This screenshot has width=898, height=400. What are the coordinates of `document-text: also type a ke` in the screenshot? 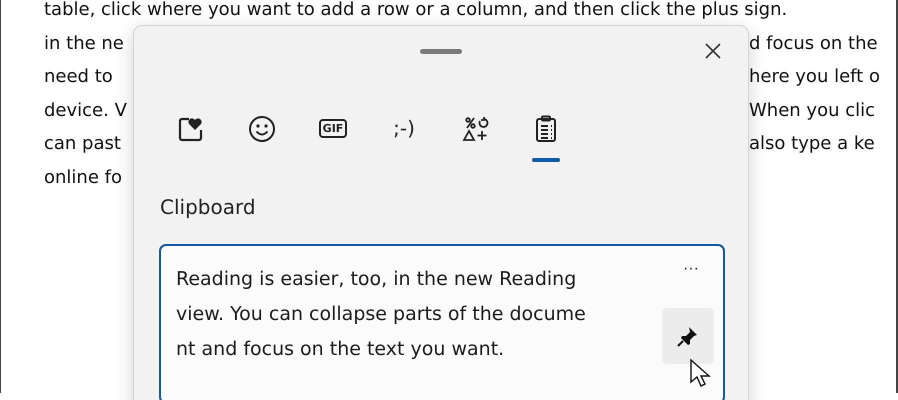 It's located at (812, 144).